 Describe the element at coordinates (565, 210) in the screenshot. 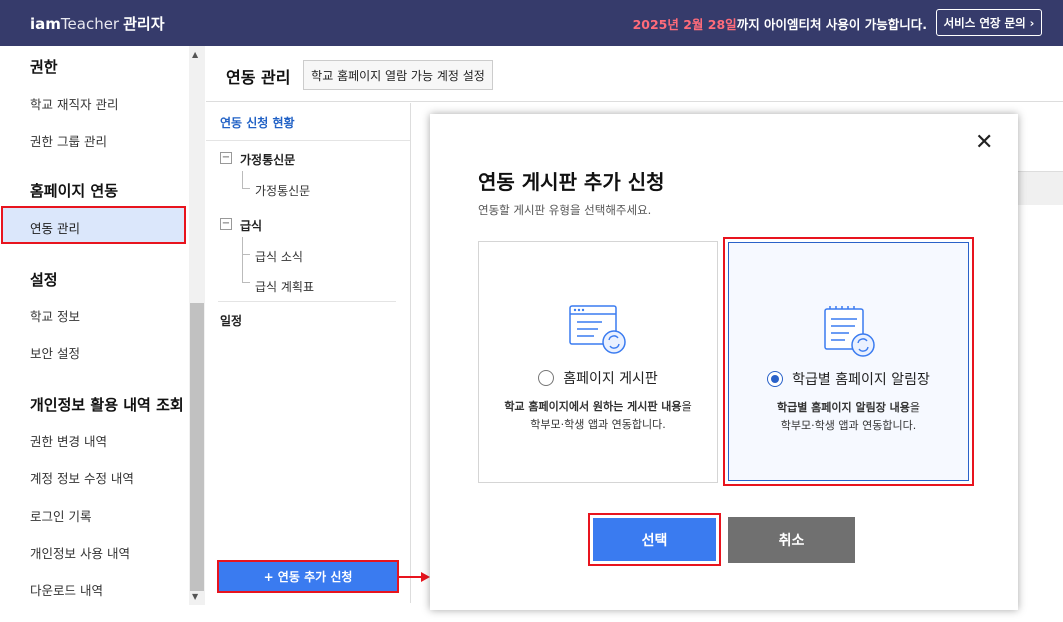

I see `modal-subtitle: 연동할 게시판 유형을 선택해주세요.` at that location.